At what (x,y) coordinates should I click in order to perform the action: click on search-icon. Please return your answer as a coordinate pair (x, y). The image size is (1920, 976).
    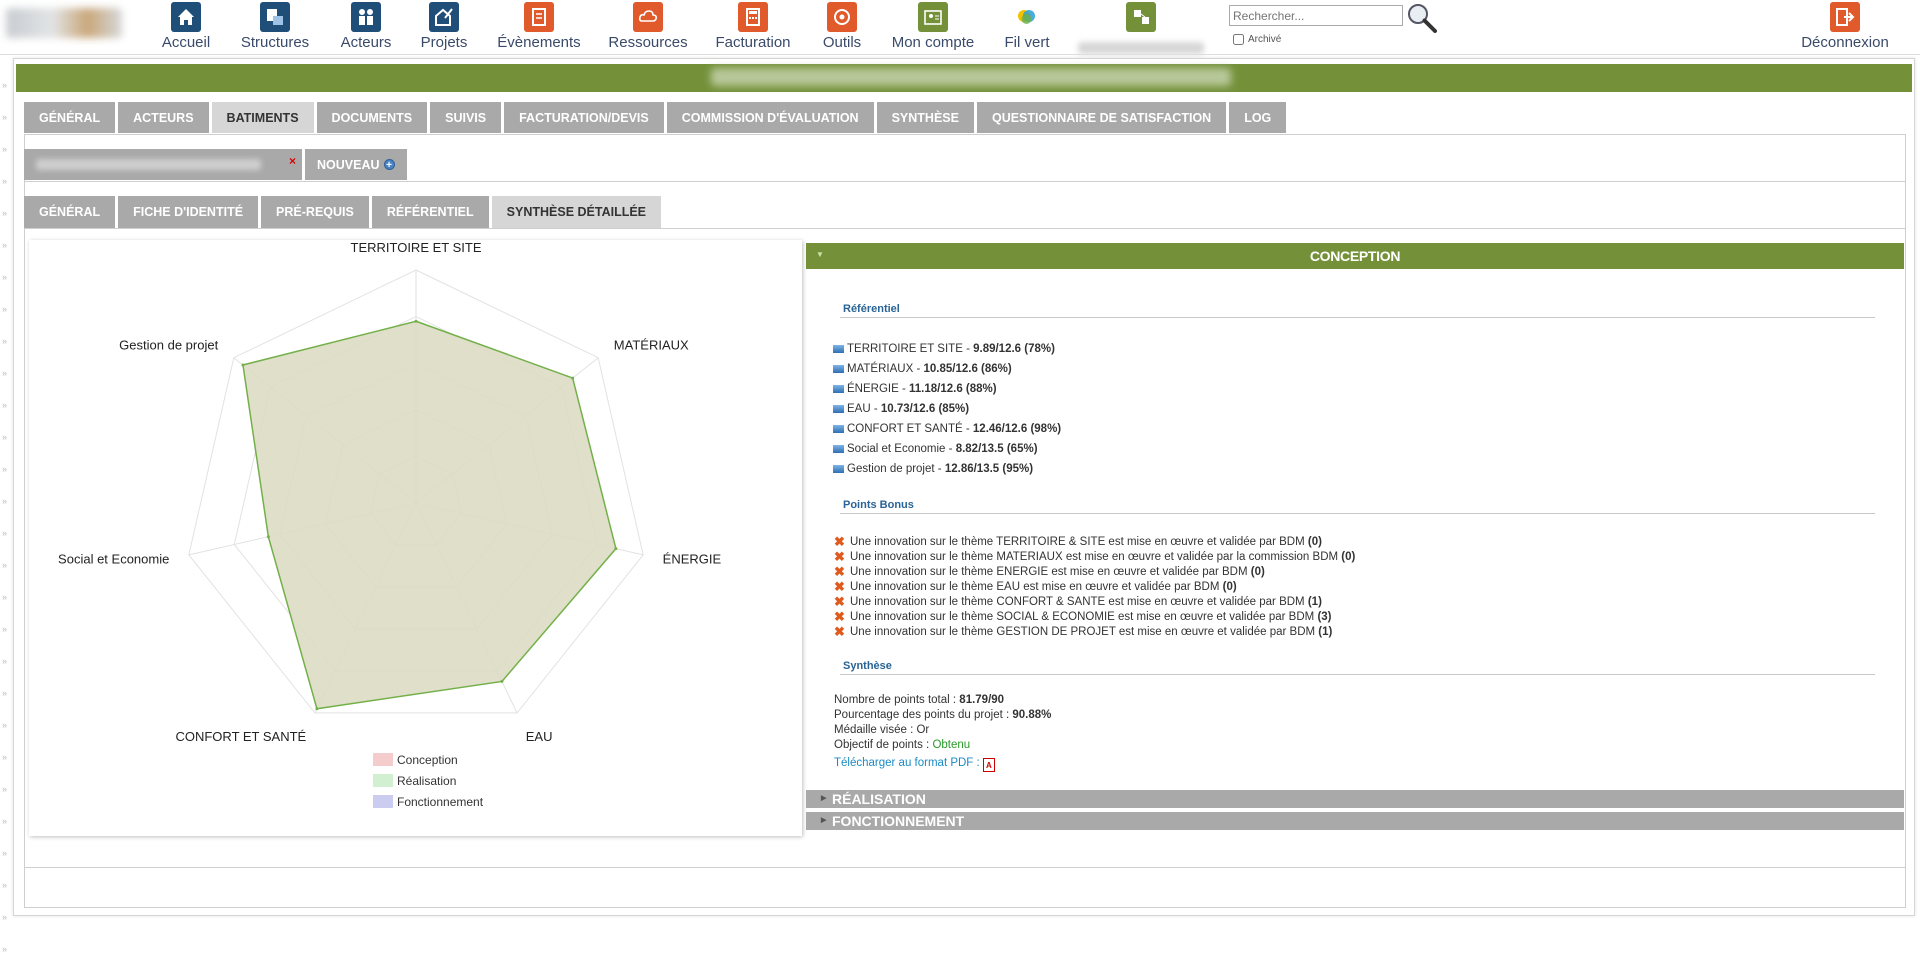
    Looking at the image, I should click on (1422, 18).